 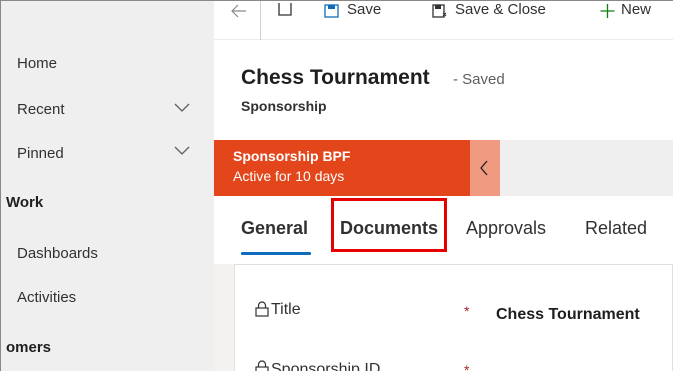 I want to click on window-top-border, so click(x=336, y=0).